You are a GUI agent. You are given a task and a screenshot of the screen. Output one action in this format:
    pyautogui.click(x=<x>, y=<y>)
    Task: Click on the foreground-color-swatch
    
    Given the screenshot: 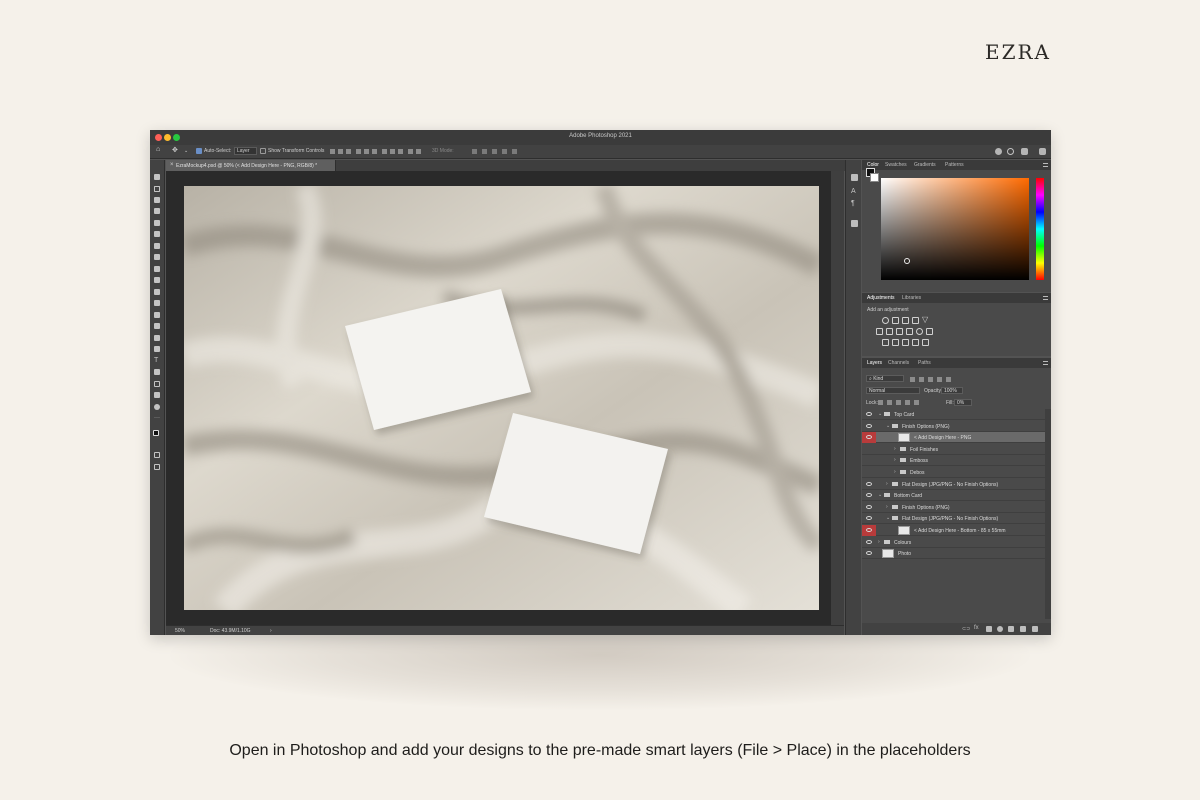 What is the action you would take?
    pyautogui.click(x=156, y=433)
    